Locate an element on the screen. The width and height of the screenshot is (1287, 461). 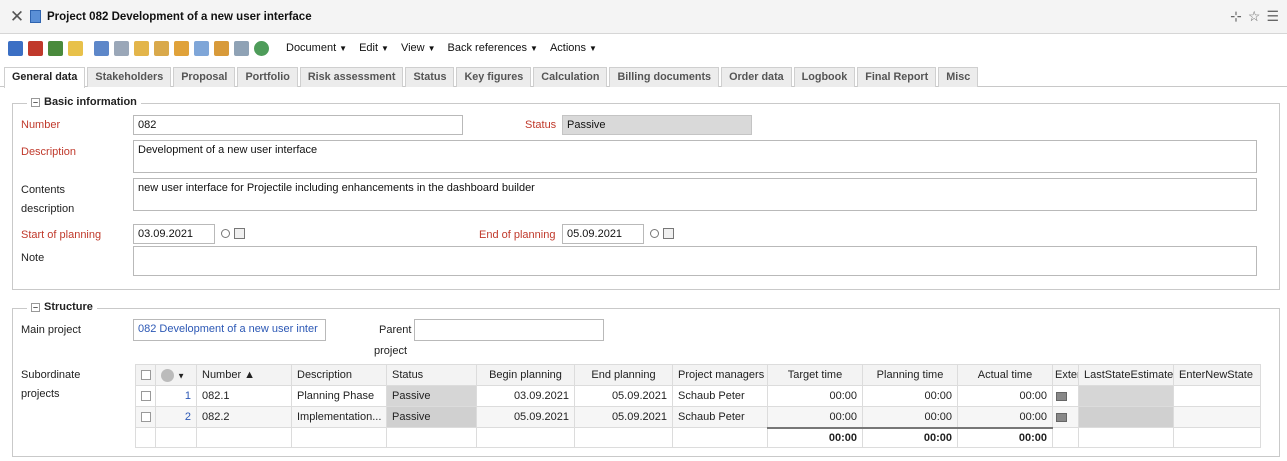
tab-misc: Misc is located at coordinates (958, 77).